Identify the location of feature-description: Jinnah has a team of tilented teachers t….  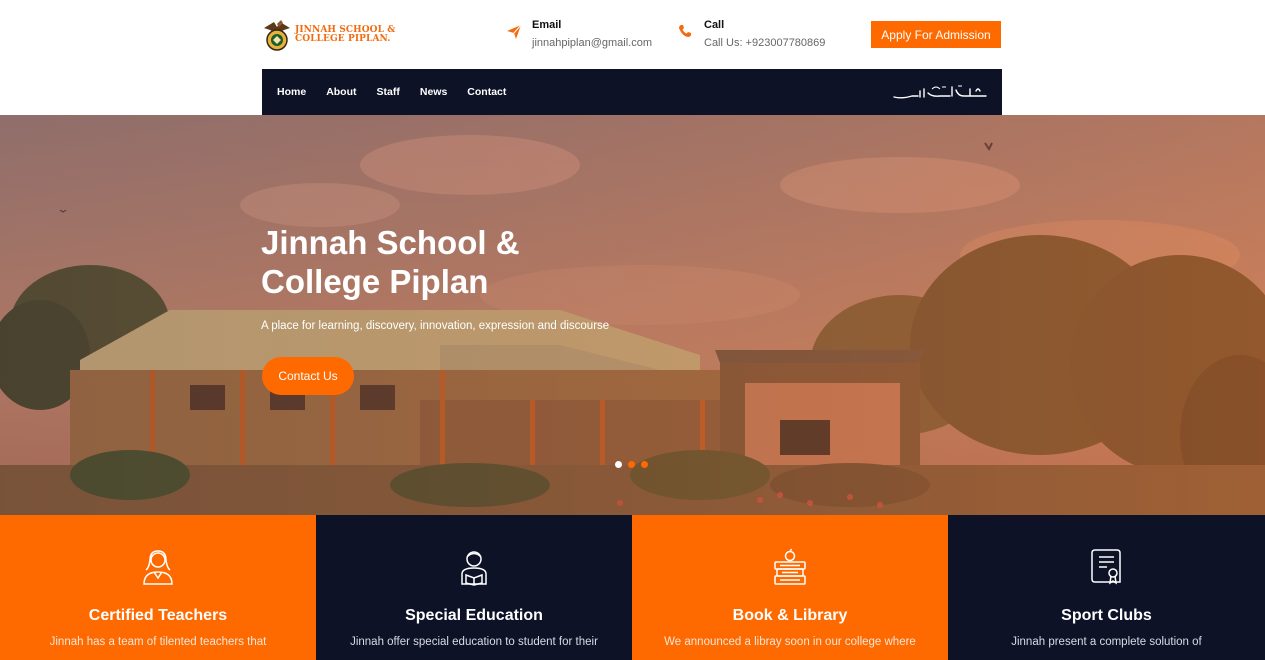
(158, 642).